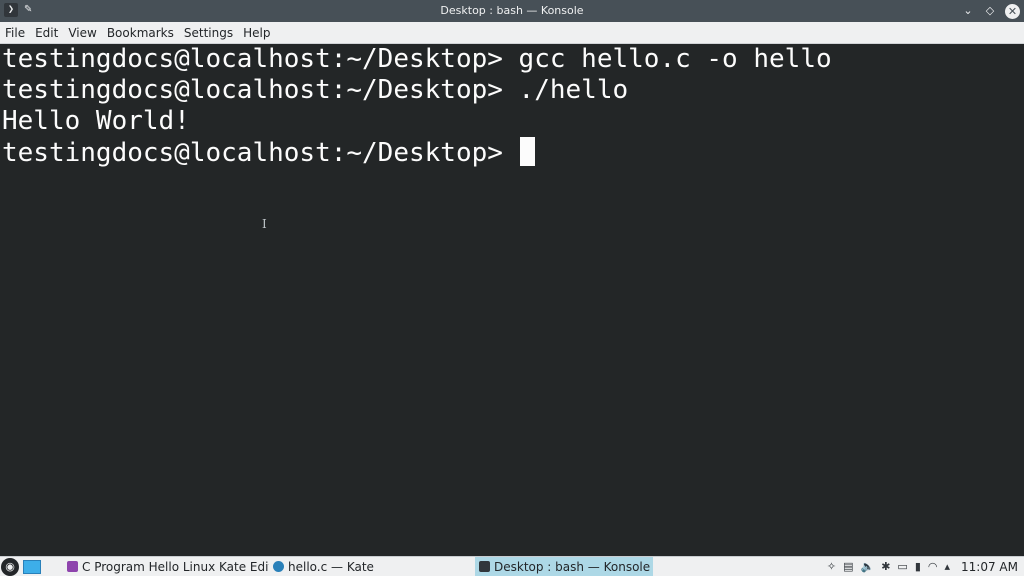 The width and height of the screenshot is (1024, 576). Describe the element at coordinates (15, 33) in the screenshot. I see `menu-file: File` at that location.